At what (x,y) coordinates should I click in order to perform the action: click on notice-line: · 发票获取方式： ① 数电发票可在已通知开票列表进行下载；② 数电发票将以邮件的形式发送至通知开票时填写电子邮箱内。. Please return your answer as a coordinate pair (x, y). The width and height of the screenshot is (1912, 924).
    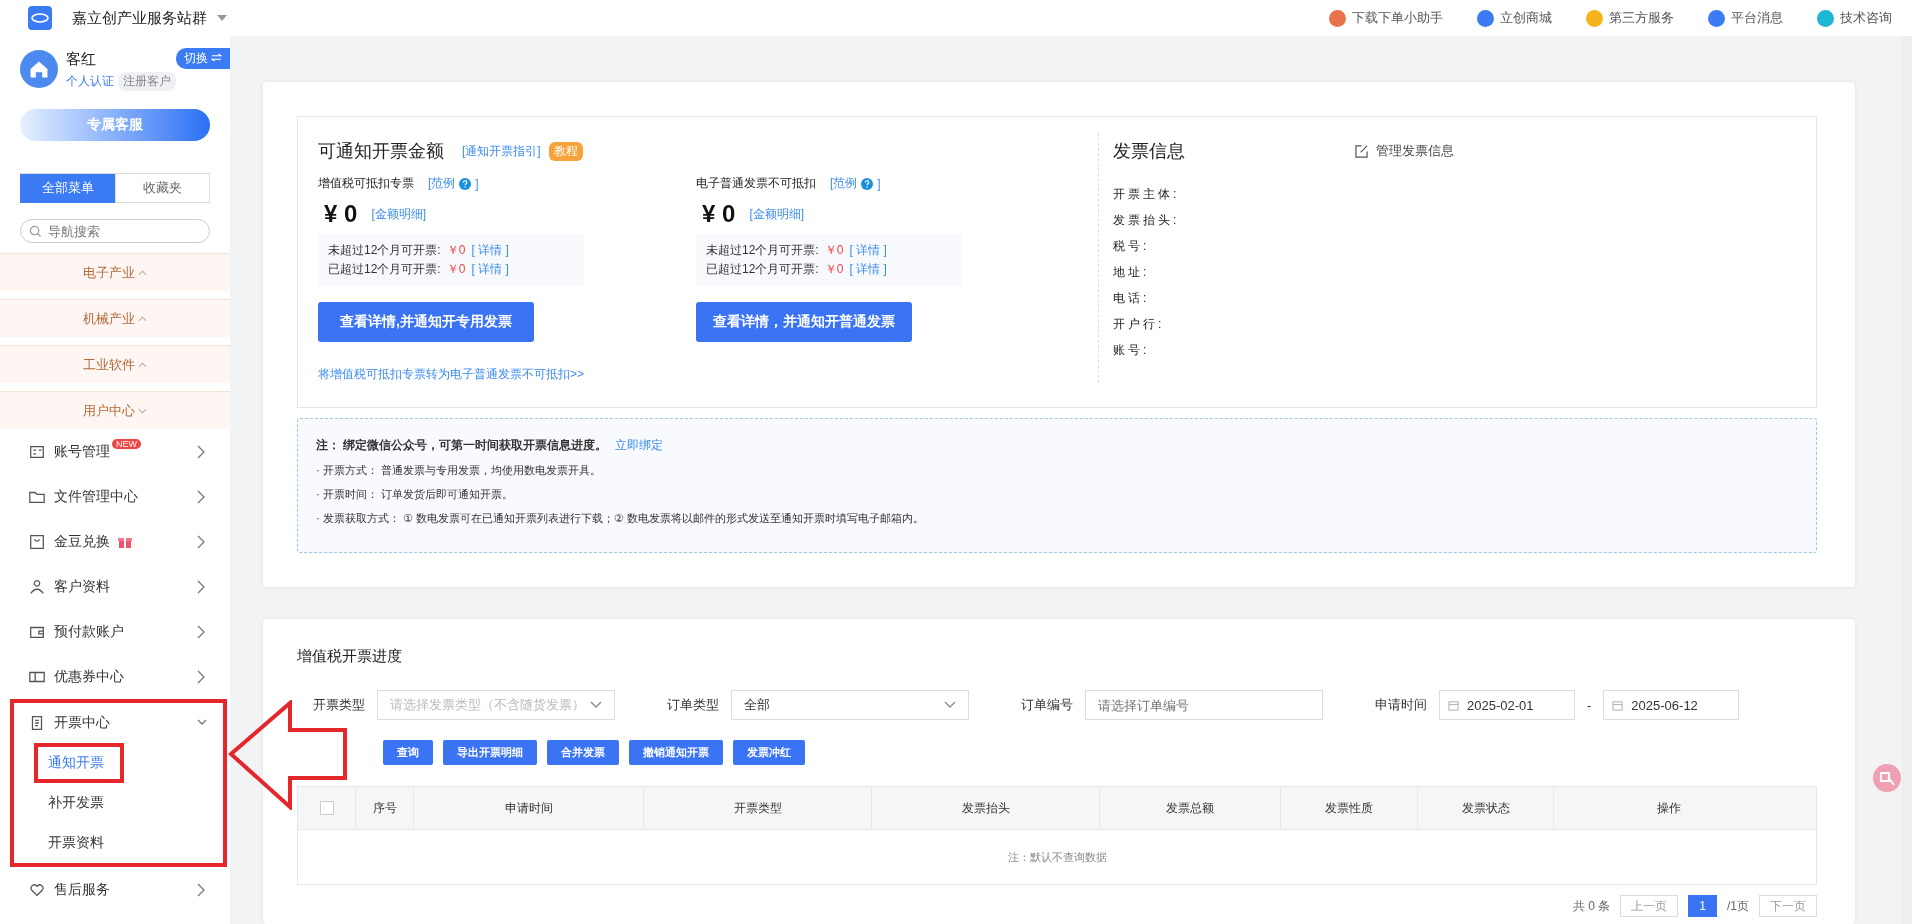
    Looking at the image, I should click on (620, 518).